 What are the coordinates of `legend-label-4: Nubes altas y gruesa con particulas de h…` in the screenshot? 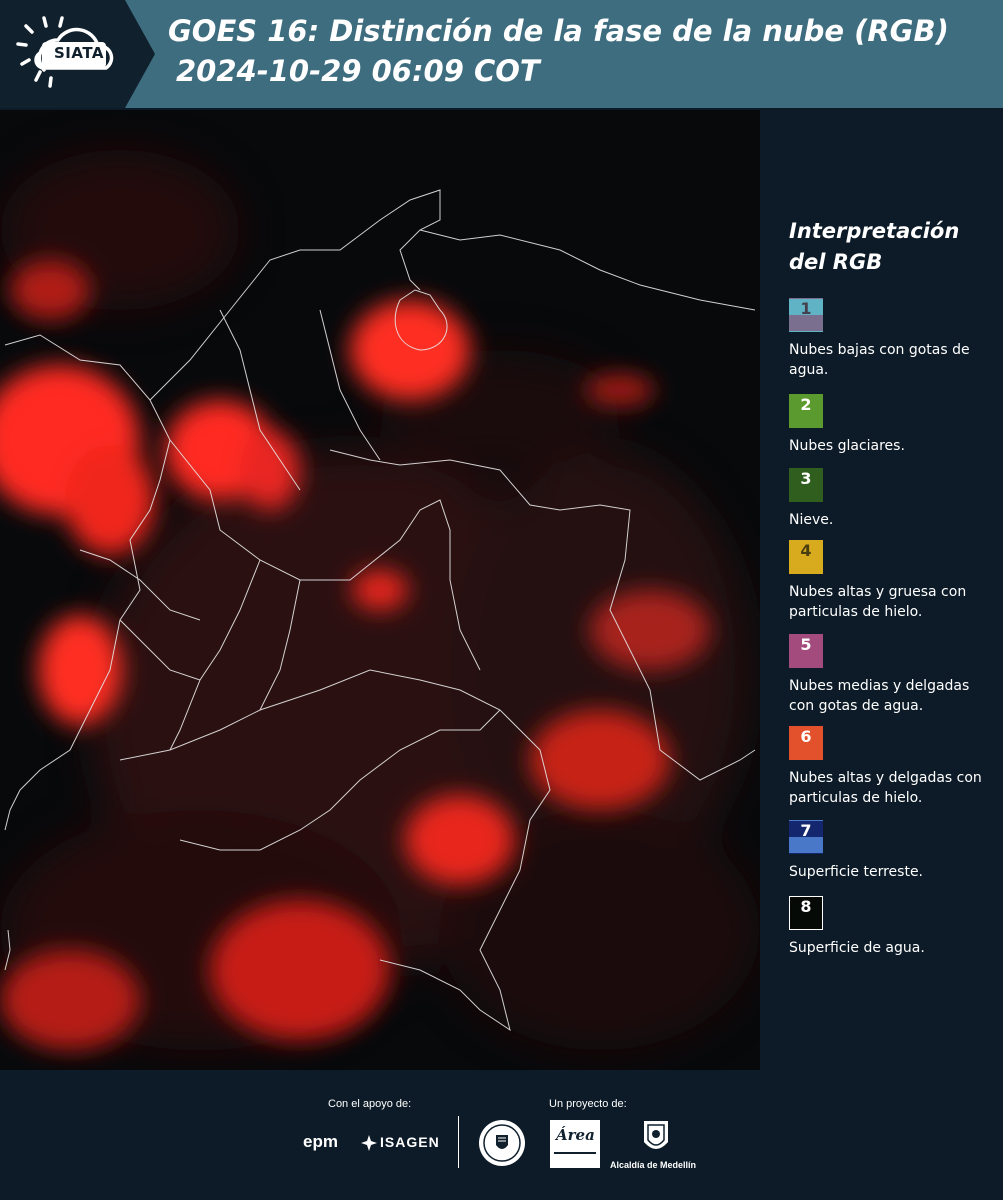 It's located at (878, 602).